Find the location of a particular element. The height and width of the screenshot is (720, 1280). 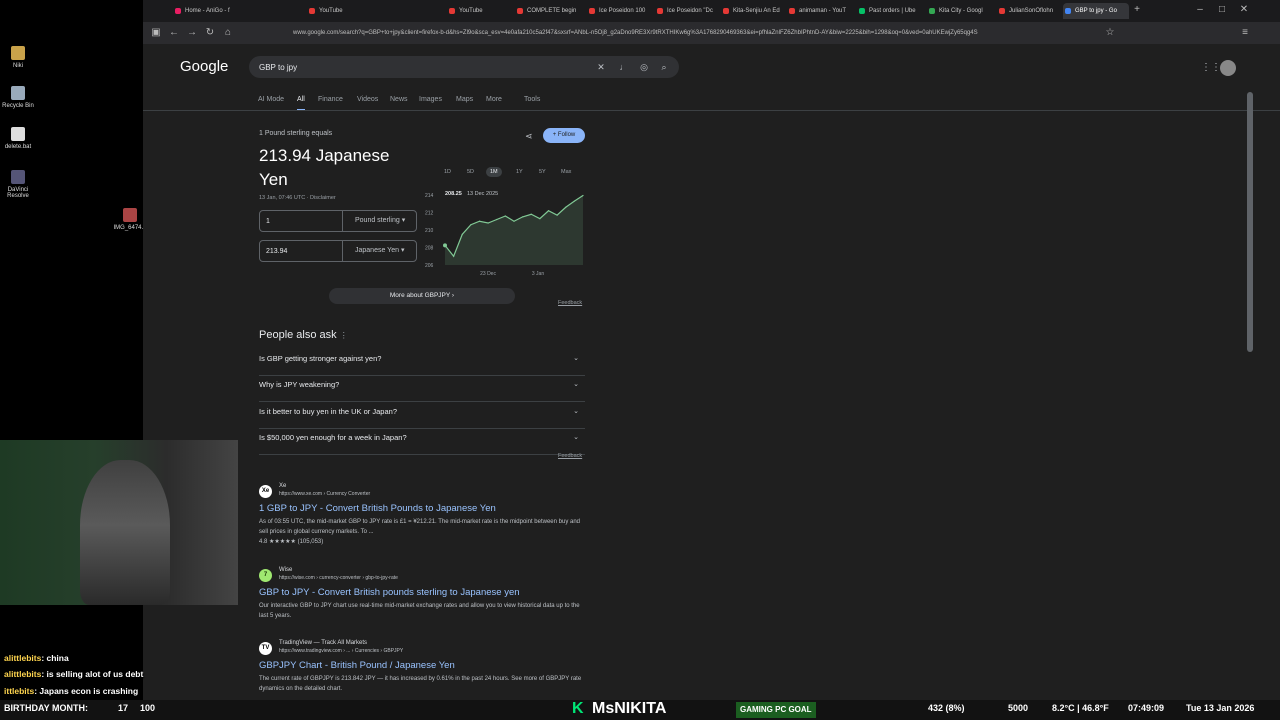

scrollbar is located at coordinates (1250, 222).